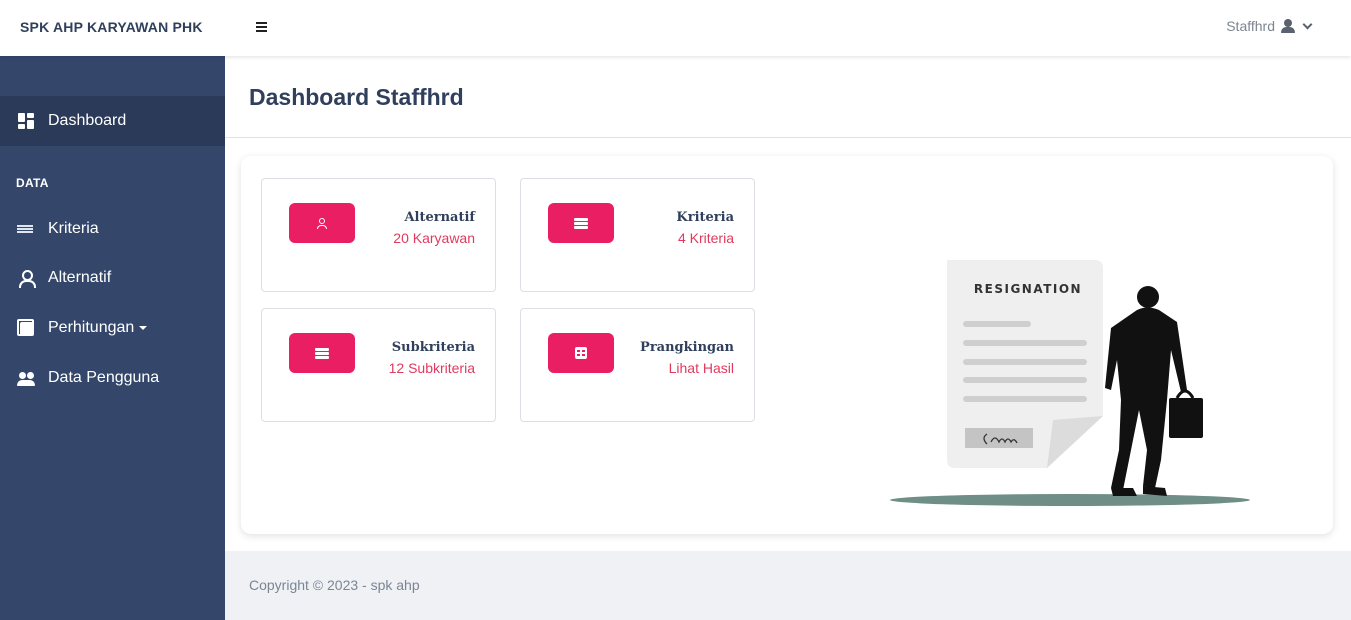  What do you see at coordinates (999, 438) in the screenshot?
I see `signature-box` at bounding box center [999, 438].